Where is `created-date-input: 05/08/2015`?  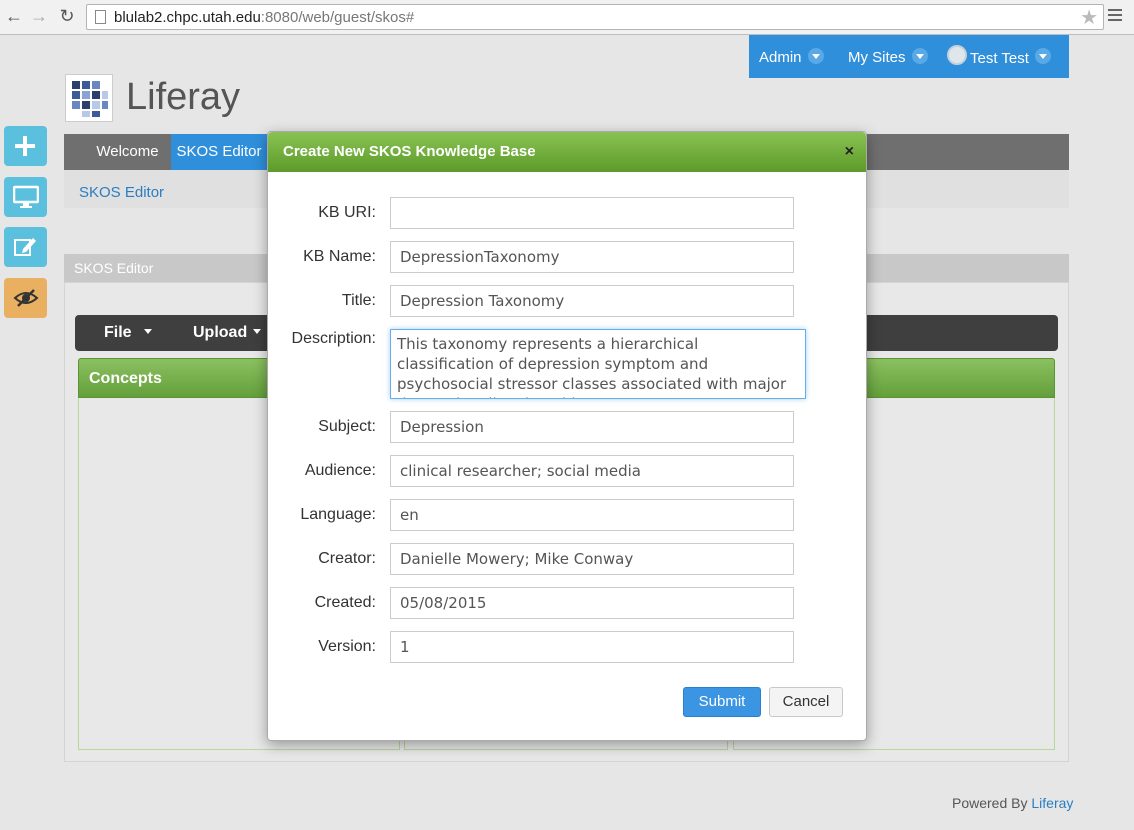
created-date-input: 05/08/2015 is located at coordinates (592, 603).